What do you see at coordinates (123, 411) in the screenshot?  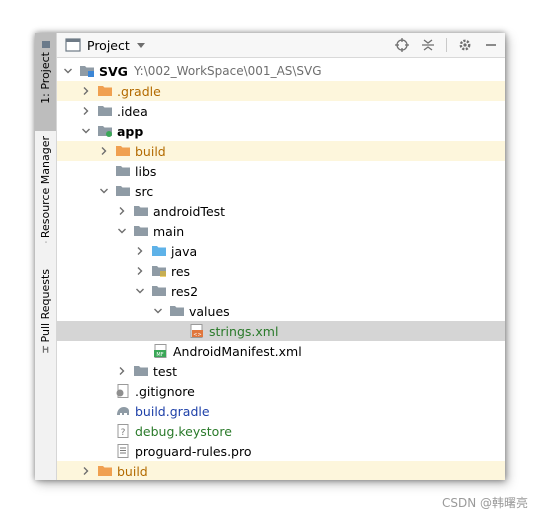 I see `gradle-icon` at bounding box center [123, 411].